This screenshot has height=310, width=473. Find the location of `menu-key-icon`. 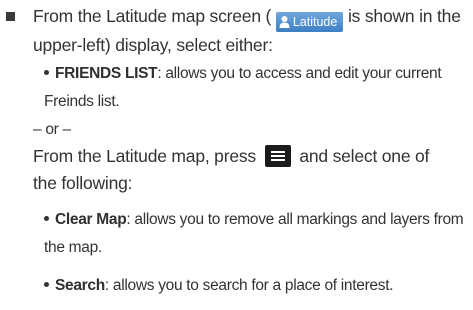

menu-key-icon is located at coordinates (277, 156).